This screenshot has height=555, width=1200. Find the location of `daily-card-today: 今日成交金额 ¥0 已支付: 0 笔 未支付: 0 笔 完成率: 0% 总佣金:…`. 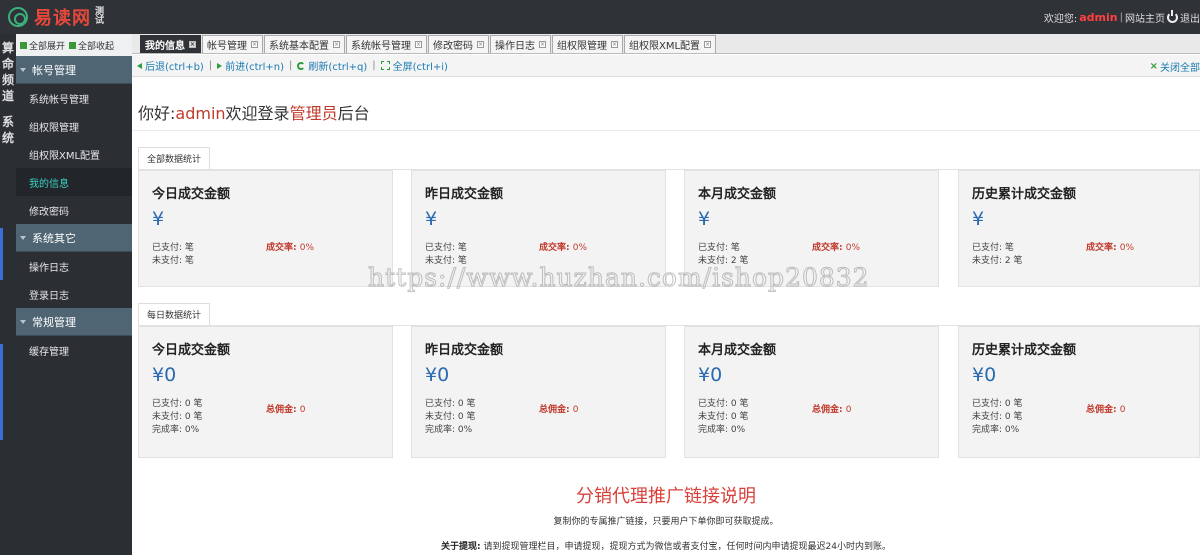

daily-card-today: 今日成交金额 ¥0 已支付: 0 笔 未支付: 0 笔 完成率: 0% 总佣金:… is located at coordinates (265, 392).